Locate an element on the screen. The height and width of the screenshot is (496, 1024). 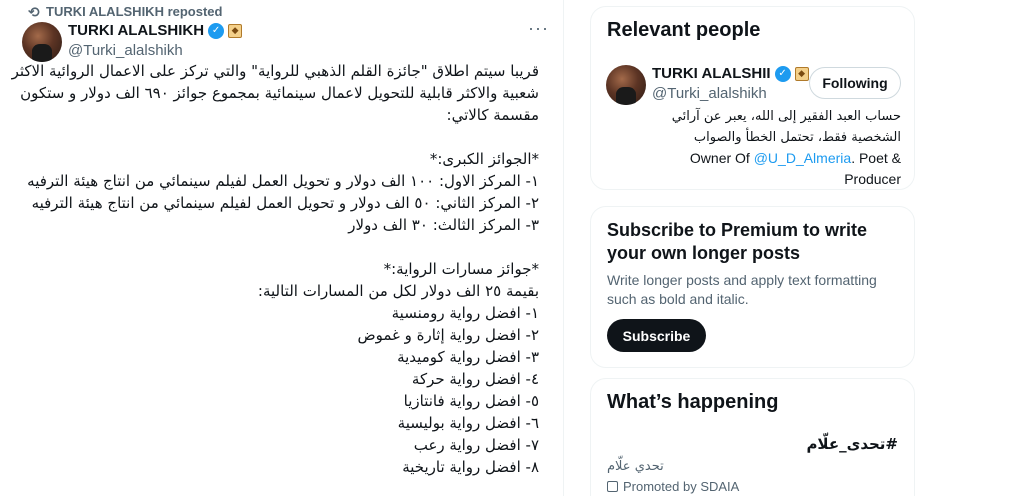
repost-icon: ⟲ is located at coordinates (34, 12).